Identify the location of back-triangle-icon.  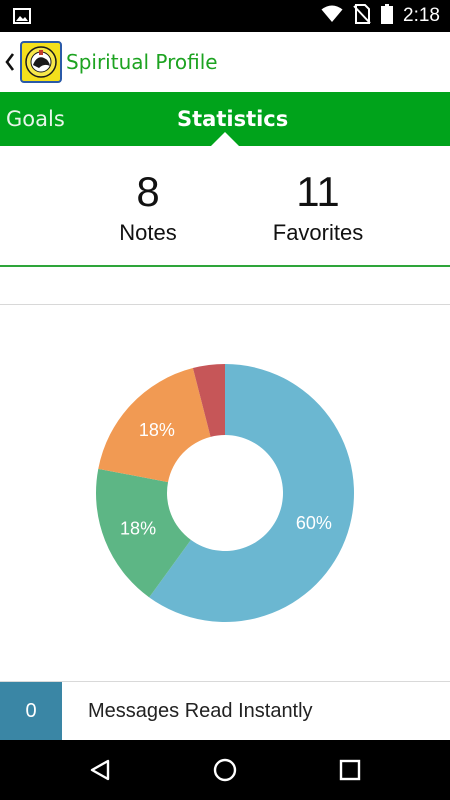
(100, 770).